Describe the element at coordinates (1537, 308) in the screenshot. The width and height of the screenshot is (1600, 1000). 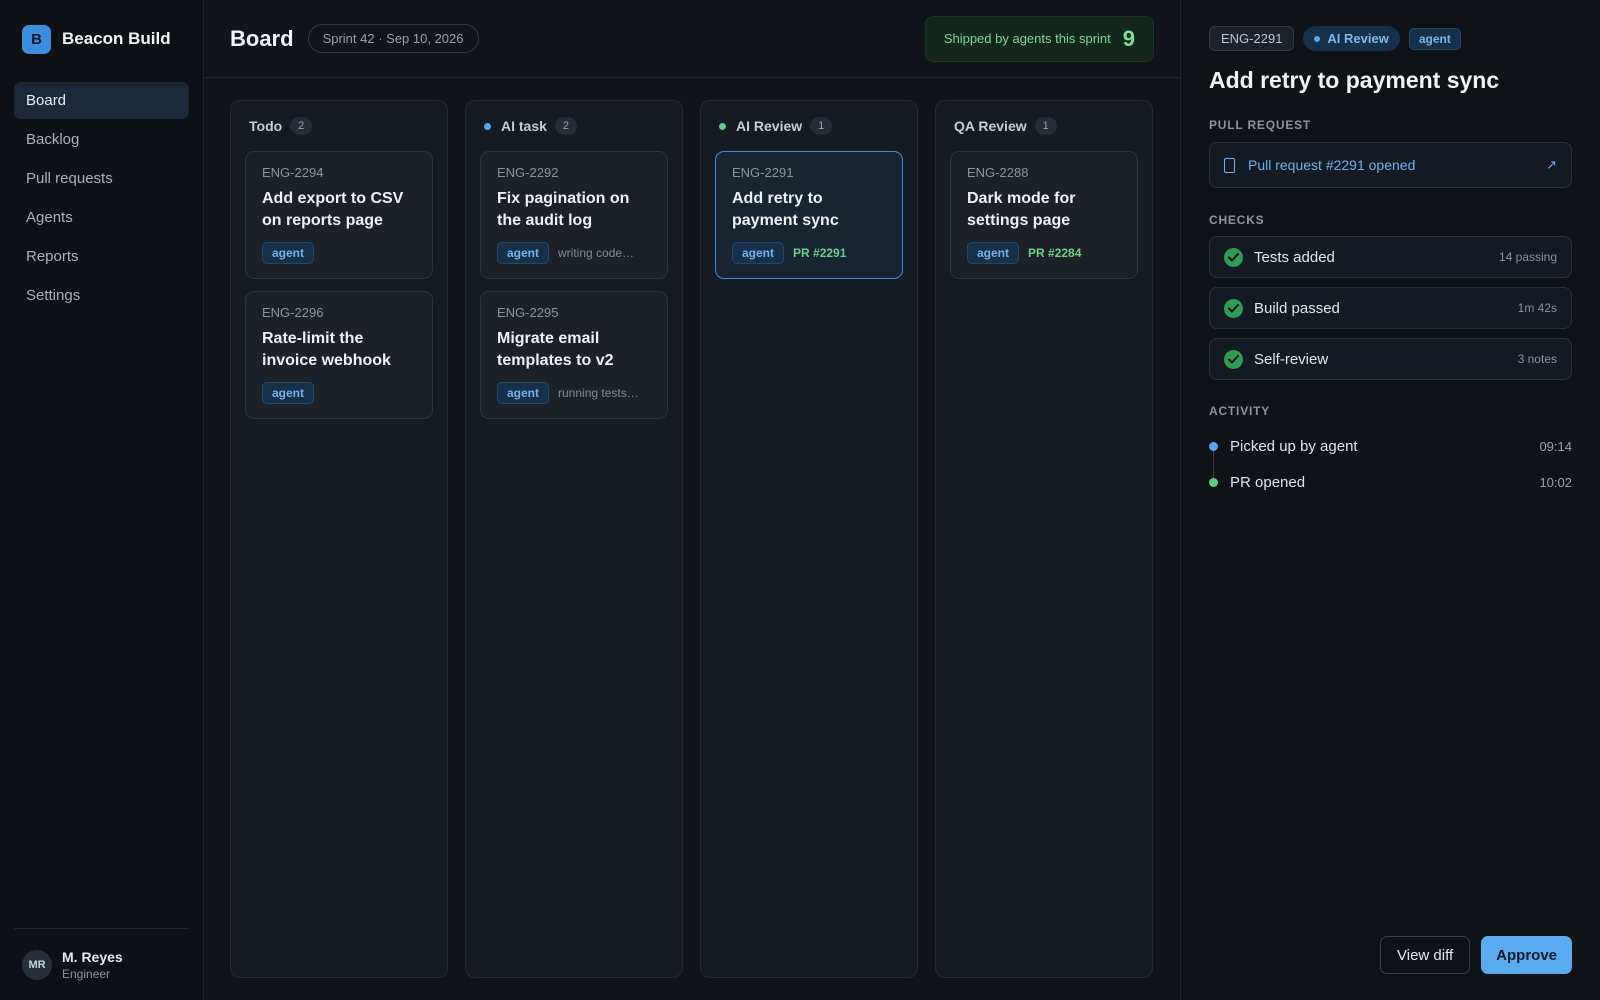
I see `check-meta: 1m 42s` at that location.